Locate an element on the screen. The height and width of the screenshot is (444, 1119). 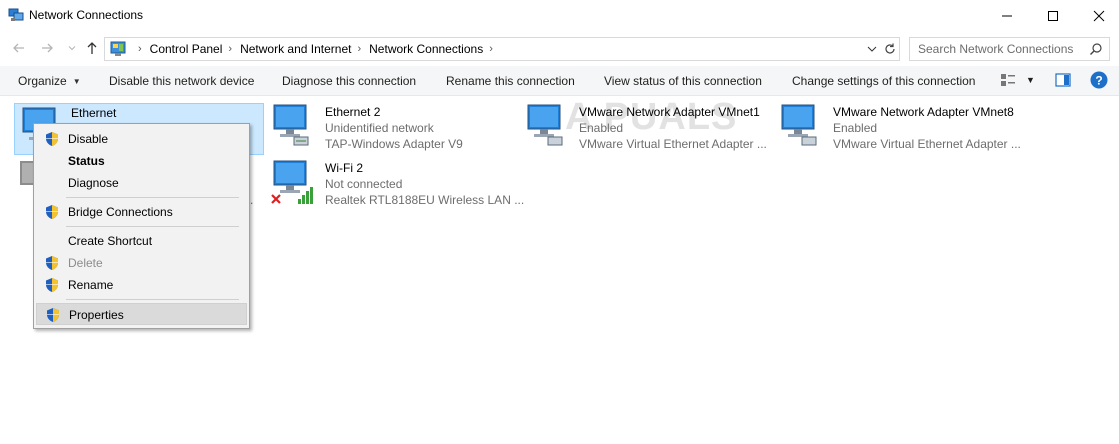
menu-label: Status is located at coordinates (86, 161).